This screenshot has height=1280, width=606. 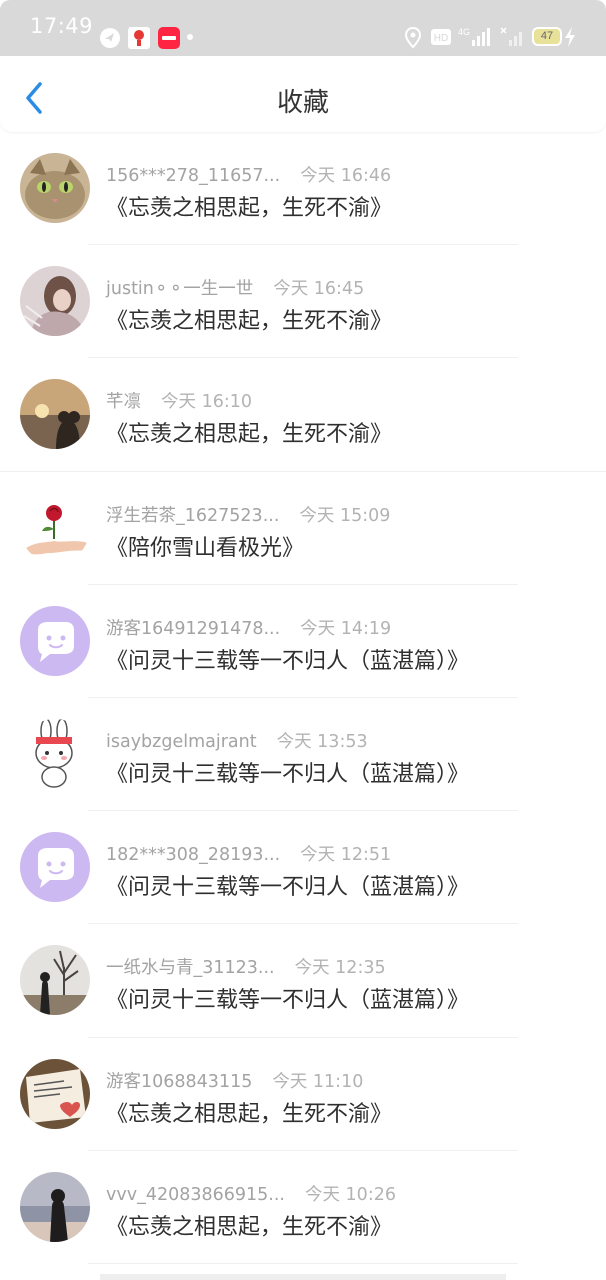 What do you see at coordinates (303, 189) in the screenshot?
I see `list-item: 156***278_11657... 今天 16:46 《忘羡之相思起，生死不渝》` at bounding box center [303, 189].